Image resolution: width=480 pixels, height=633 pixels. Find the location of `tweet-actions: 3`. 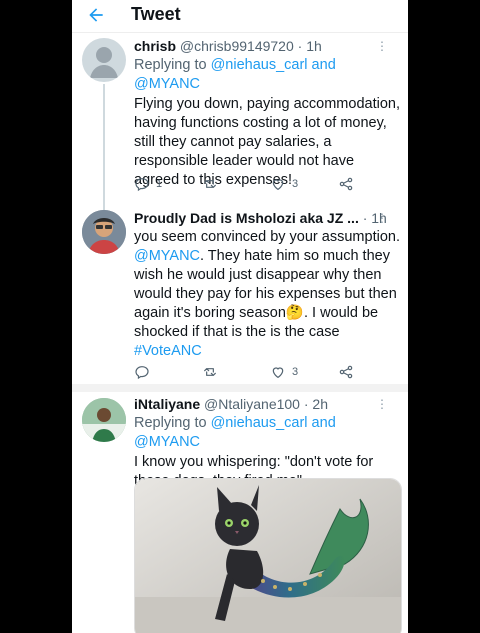

tweet-actions: 3 is located at coordinates (264, 372).